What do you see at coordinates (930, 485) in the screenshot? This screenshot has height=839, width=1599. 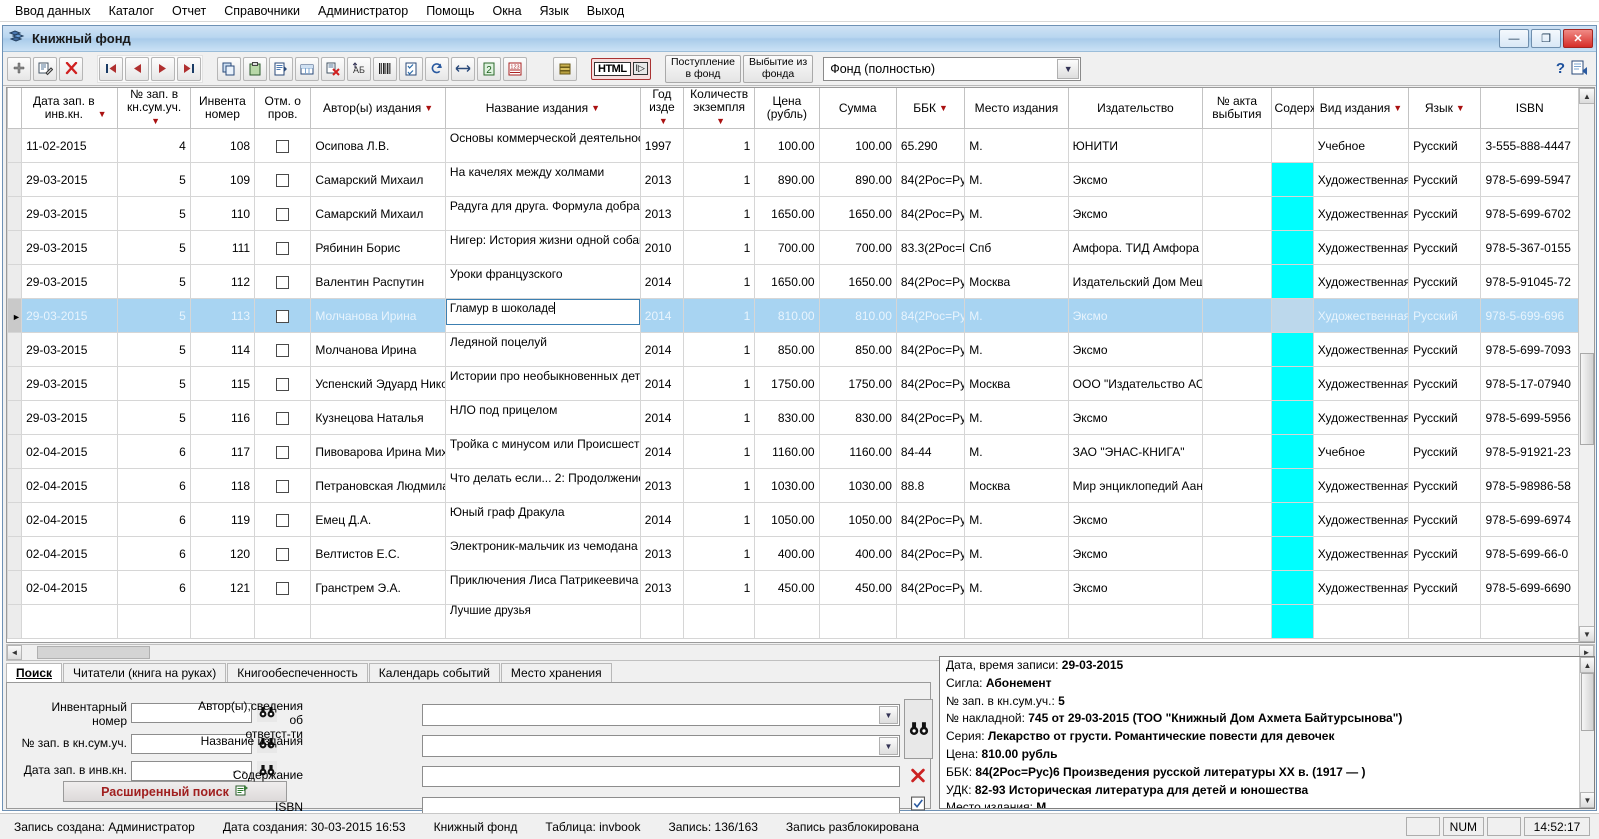 I see `cell-bbk: 88.8` at bounding box center [930, 485].